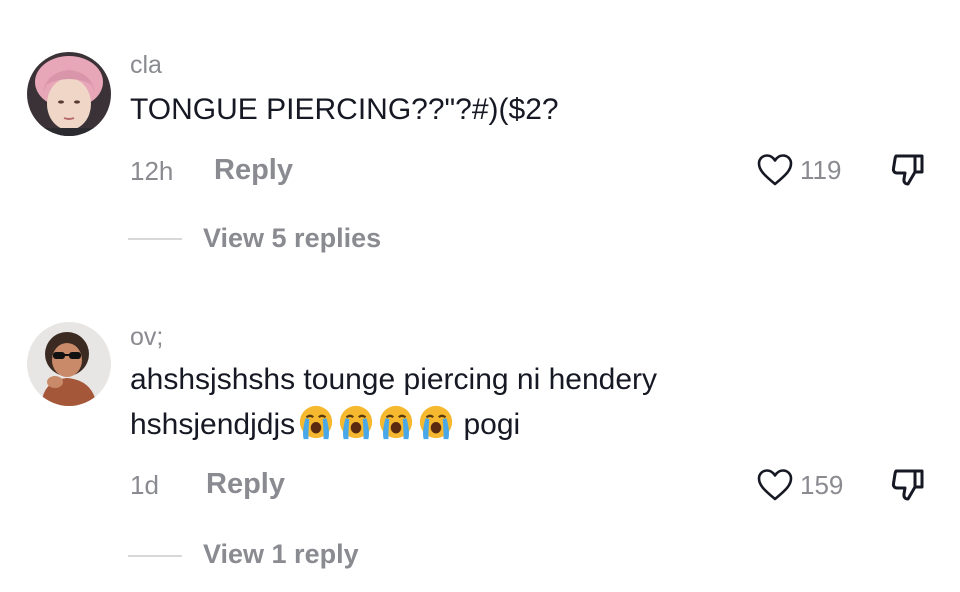 The height and width of the screenshot is (592, 960). Describe the element at coordinates (488, 424) in the screenshot. I see `comment-text-suffix: pogi` at that location.